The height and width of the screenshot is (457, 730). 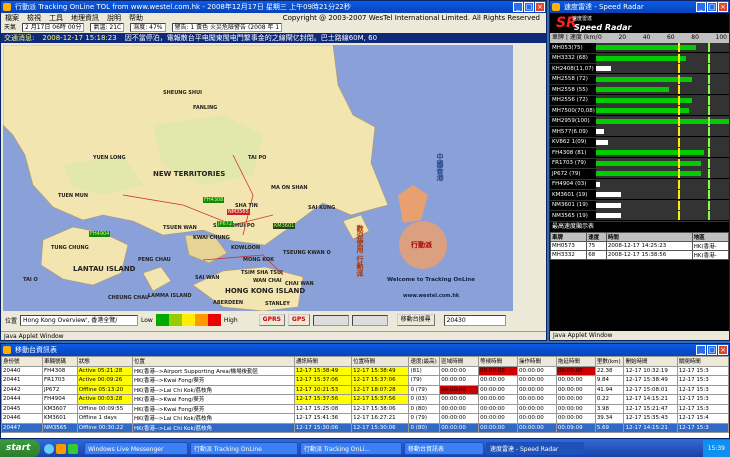 What do you see at coordinates (701, 350) in the screenshot?
I see `table-minimize-button: _` at bounding box center [701, 350].